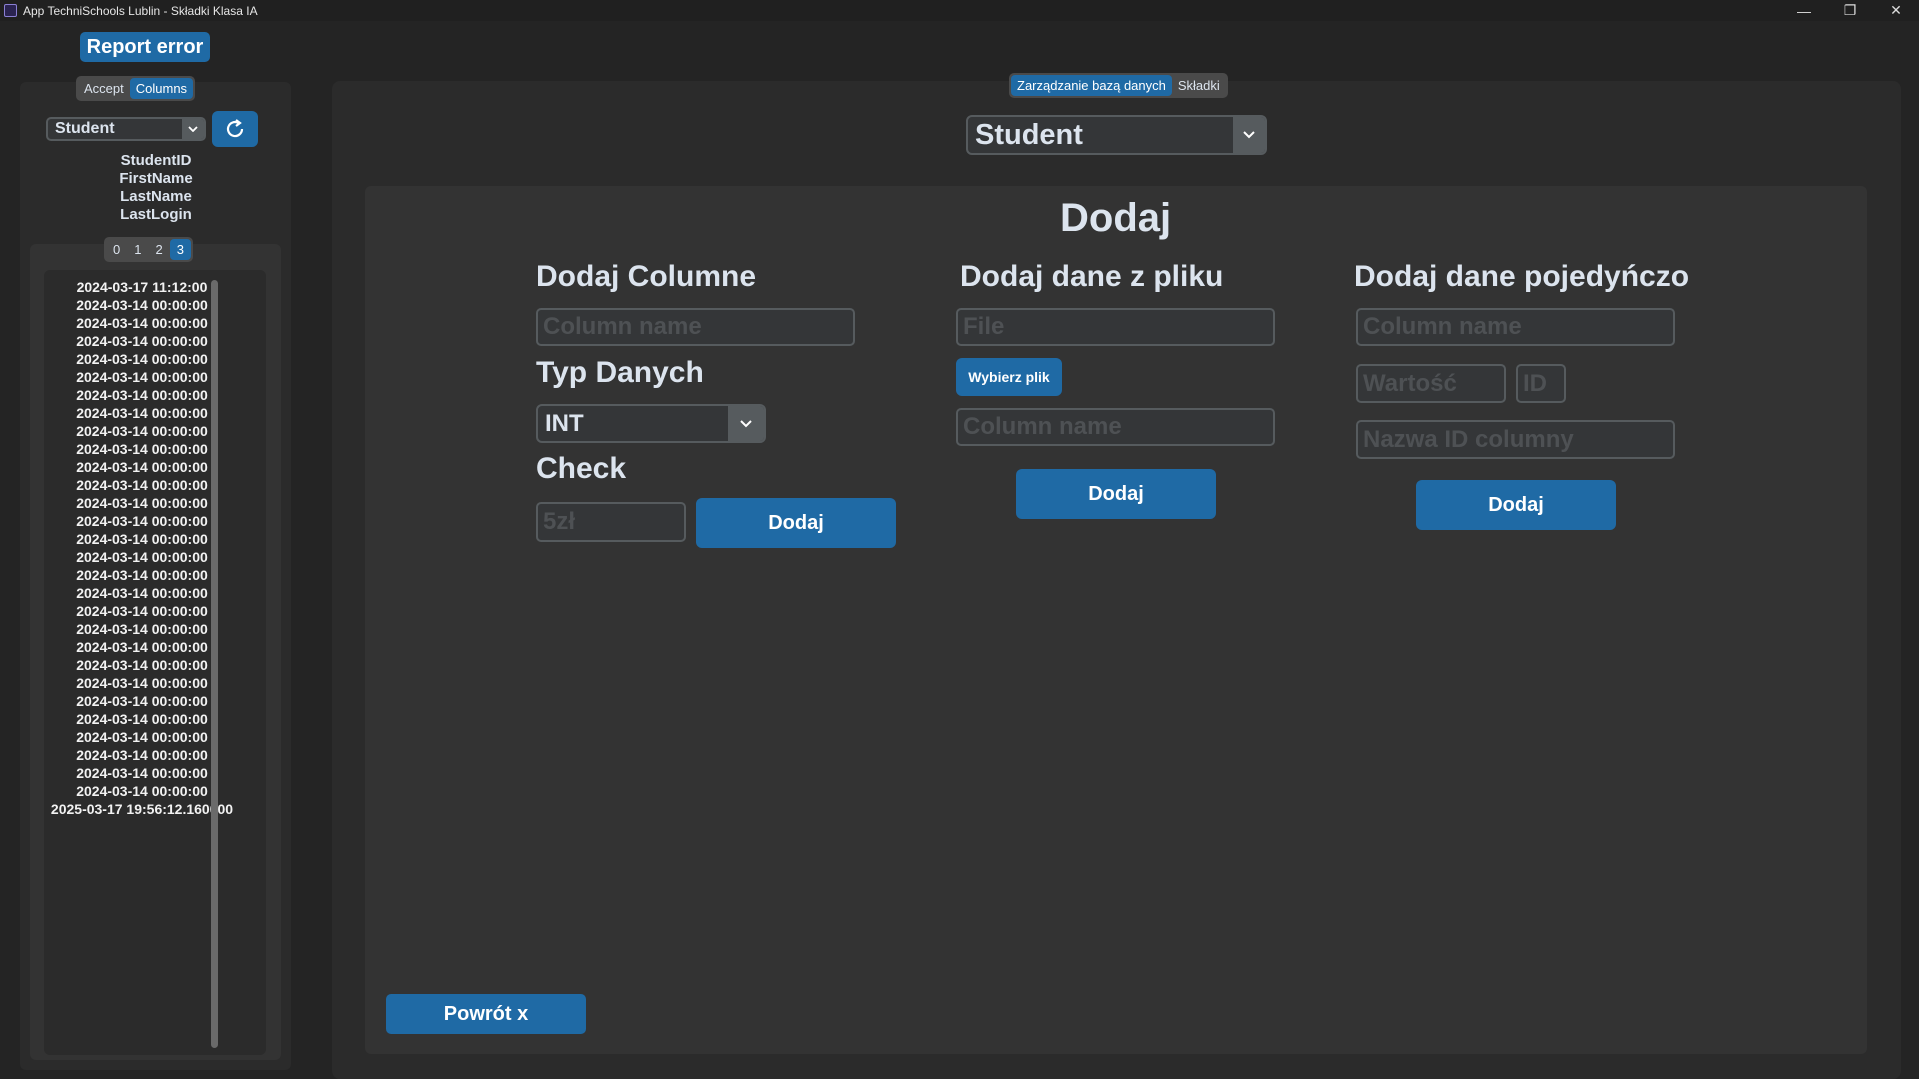  I want to click on file-column-name-placeholder: Column name, so click(1042, 426).